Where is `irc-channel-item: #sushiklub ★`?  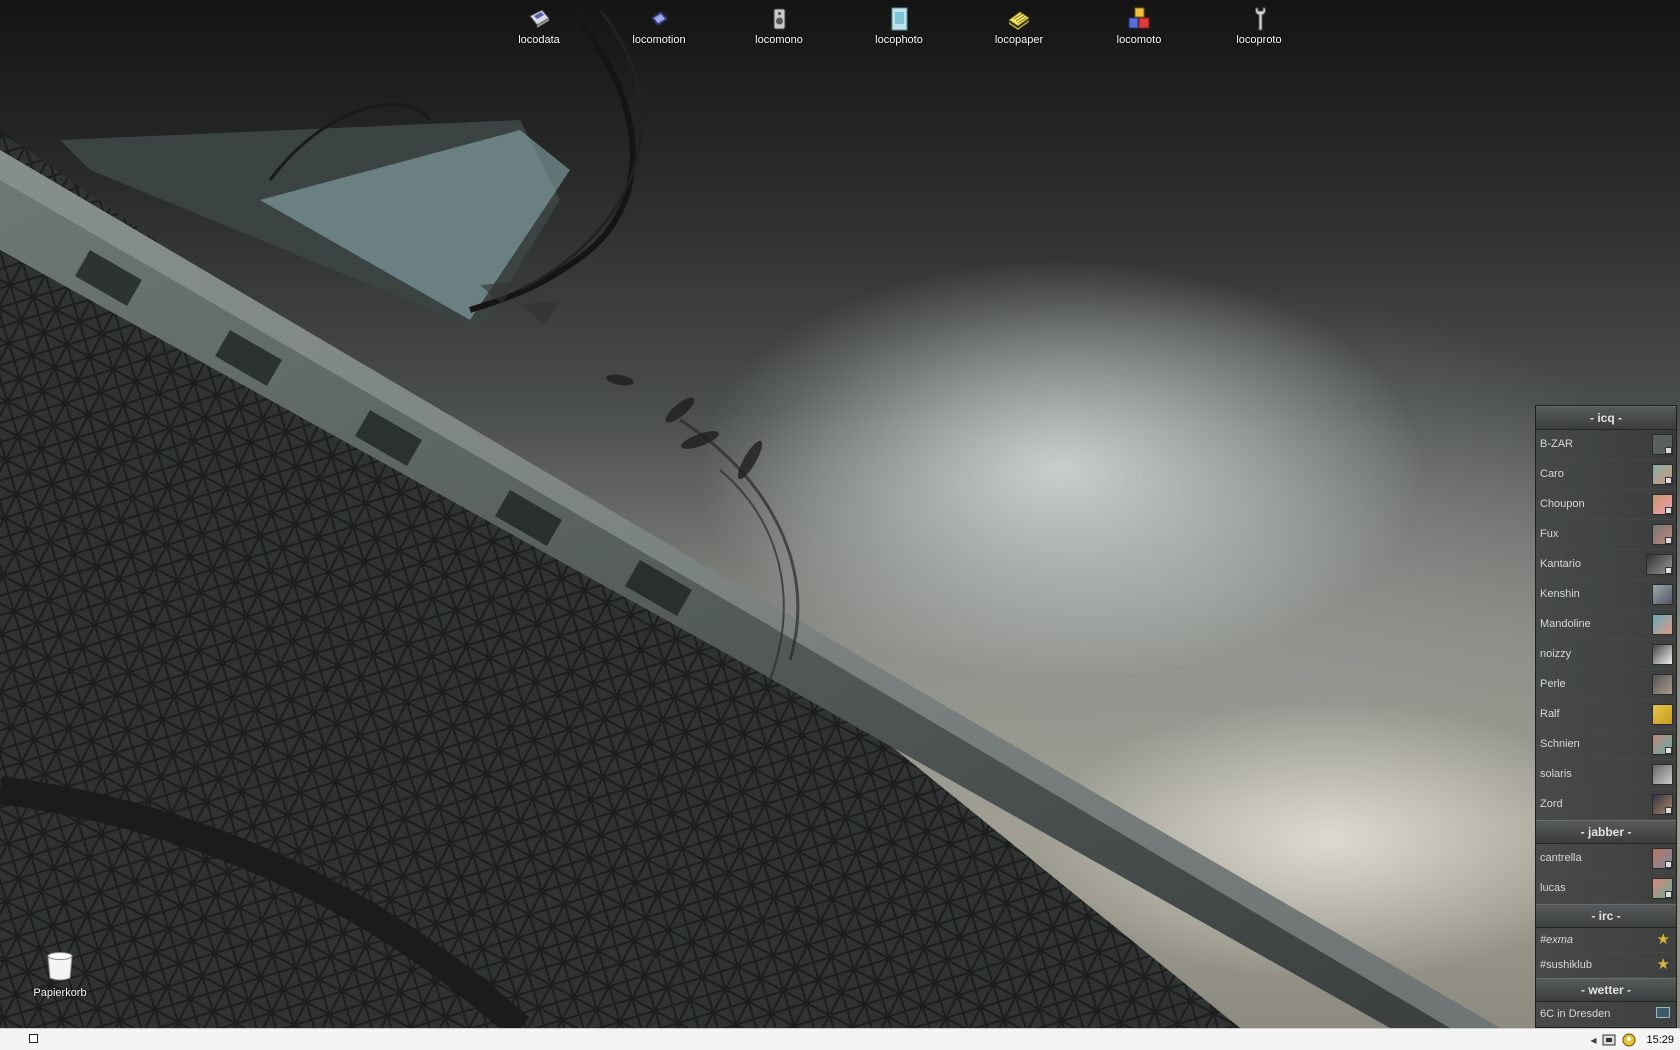 irc-channel-item: #sushiklub ★ is located at coordinates (1606, 965).